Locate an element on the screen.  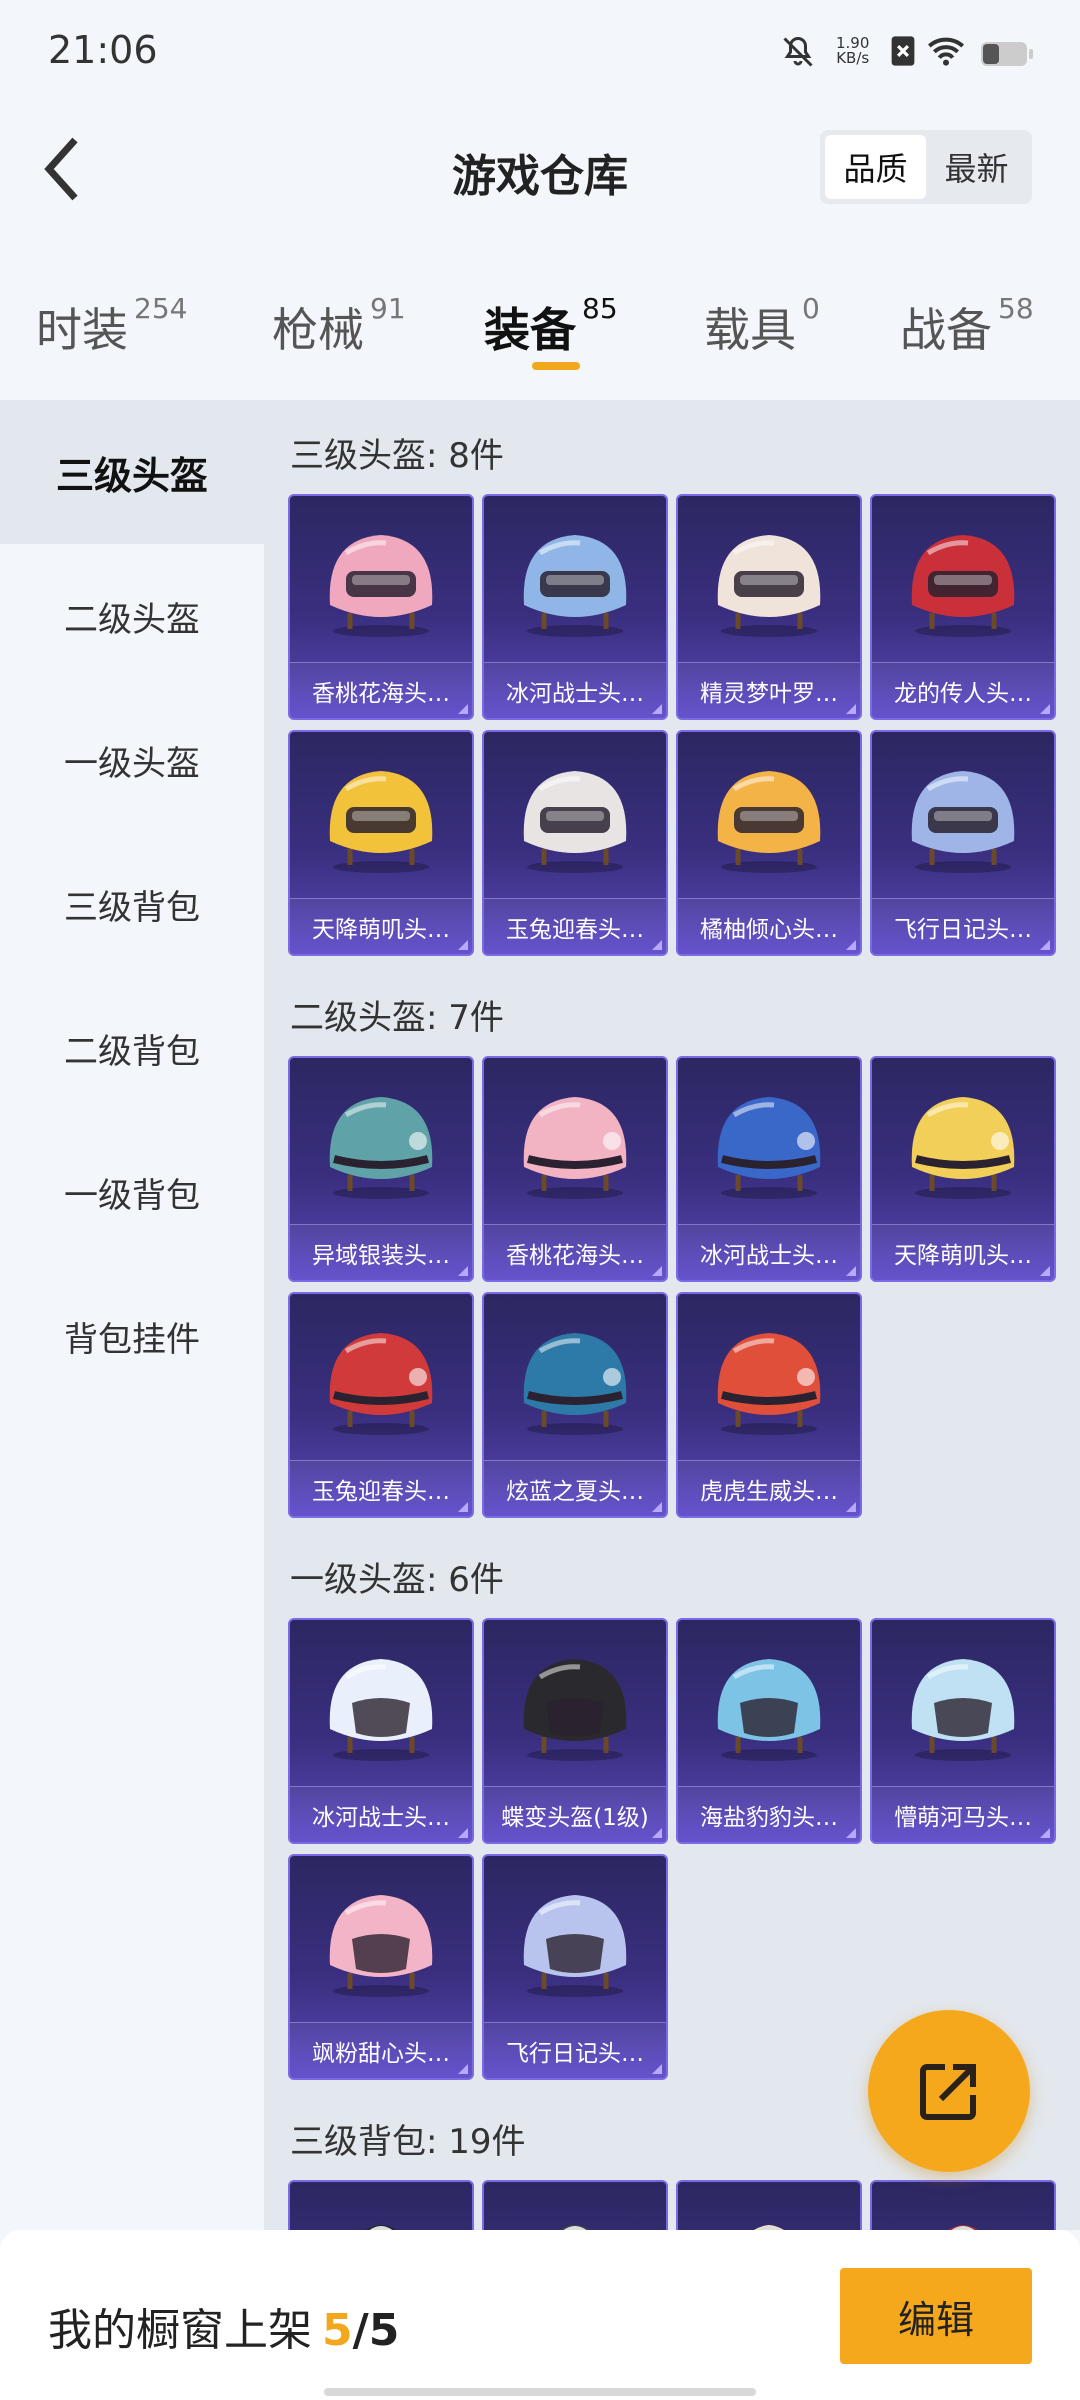
sidebar-item-level3-helmet: 三级头盔 is located at coordinates (132, 472).